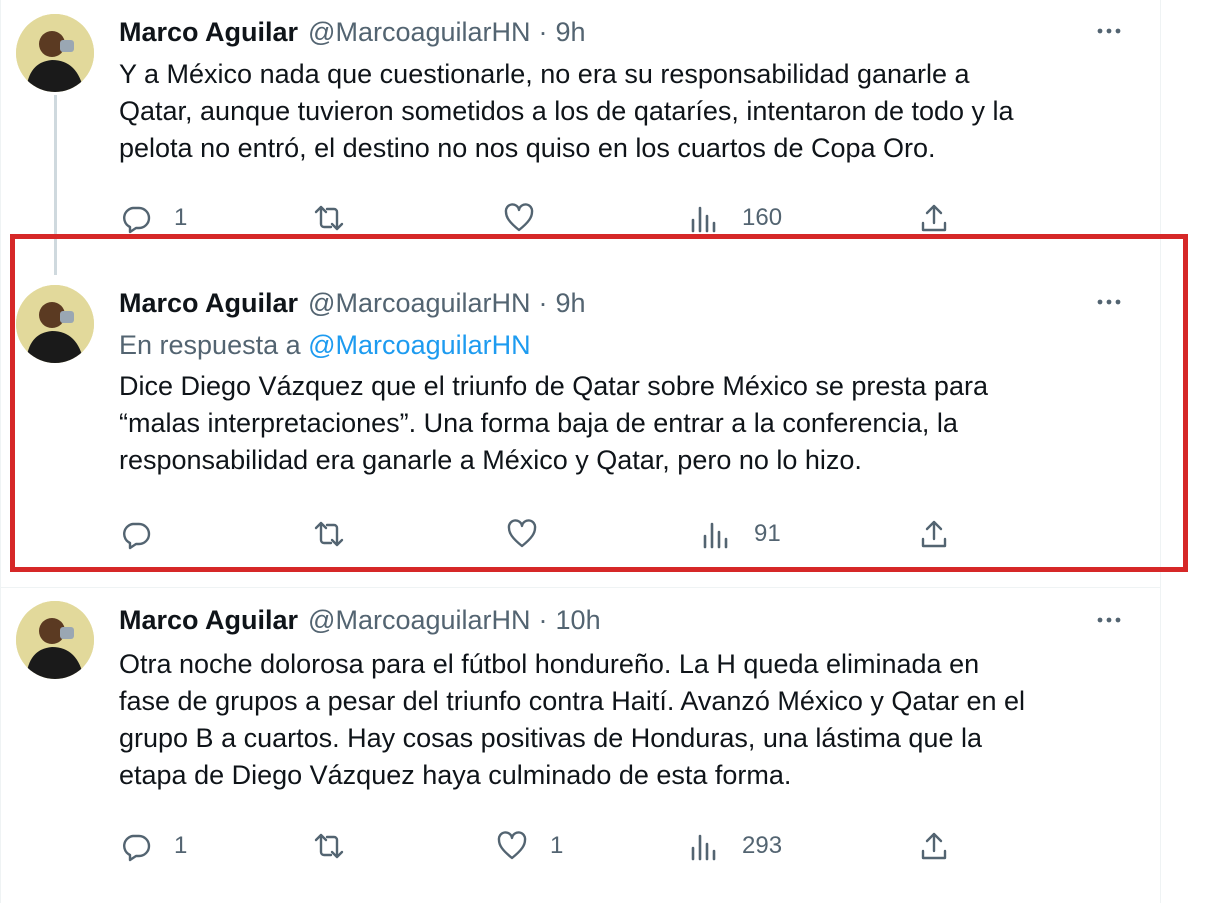  I want to click on tweet-timestamp: 10h, so click(578, 620).